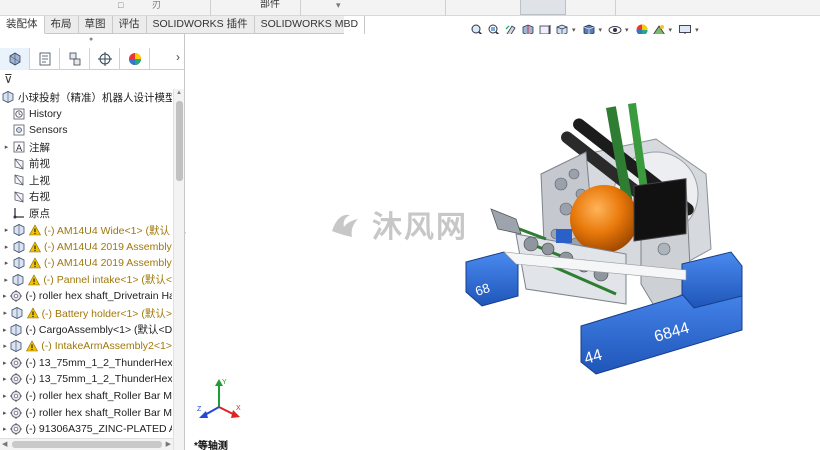 This screenshot has width=820, height=450. What do you see at coordinates (86, 346) in the screenshot?
I see `tree-item: ▸ (-) IntakeArmAssembly2<1>` at bounding box center [86, 346].